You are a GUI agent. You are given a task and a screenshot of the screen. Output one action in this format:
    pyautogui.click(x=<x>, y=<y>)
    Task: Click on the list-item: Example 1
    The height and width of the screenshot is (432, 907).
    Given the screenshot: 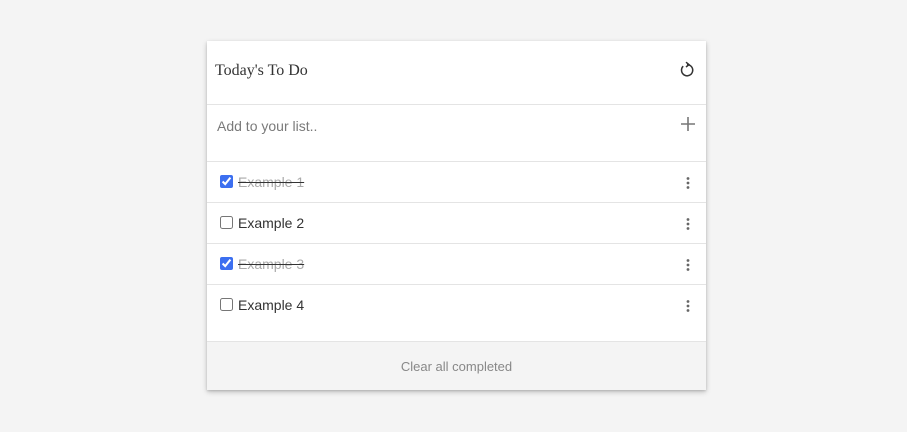 What is the action you would take?
    pyautogui.click(x=456, y=182)
    